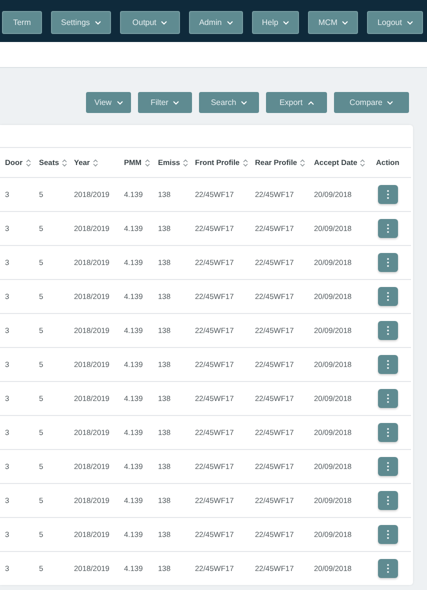  I want to click on nav-menu-button: Logout, so click(395, 22).